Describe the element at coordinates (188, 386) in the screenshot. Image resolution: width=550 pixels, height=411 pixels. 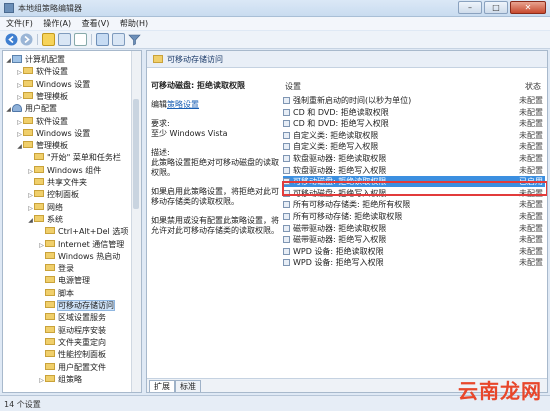
I see `tab-standard: 标准` at that location.